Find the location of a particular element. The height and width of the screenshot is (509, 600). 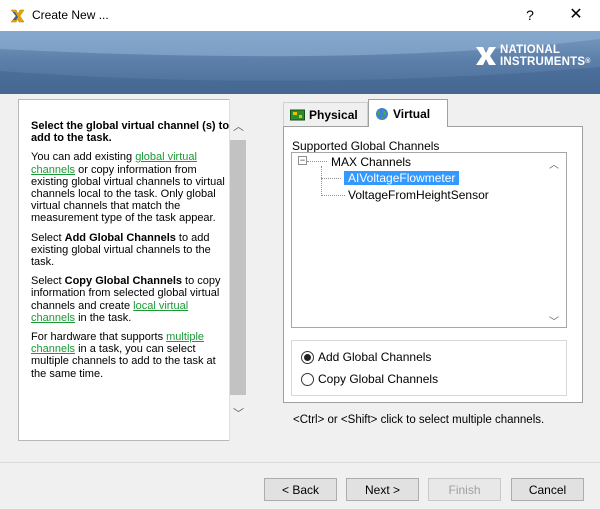

app-icon is located at coordinates (17, 16).